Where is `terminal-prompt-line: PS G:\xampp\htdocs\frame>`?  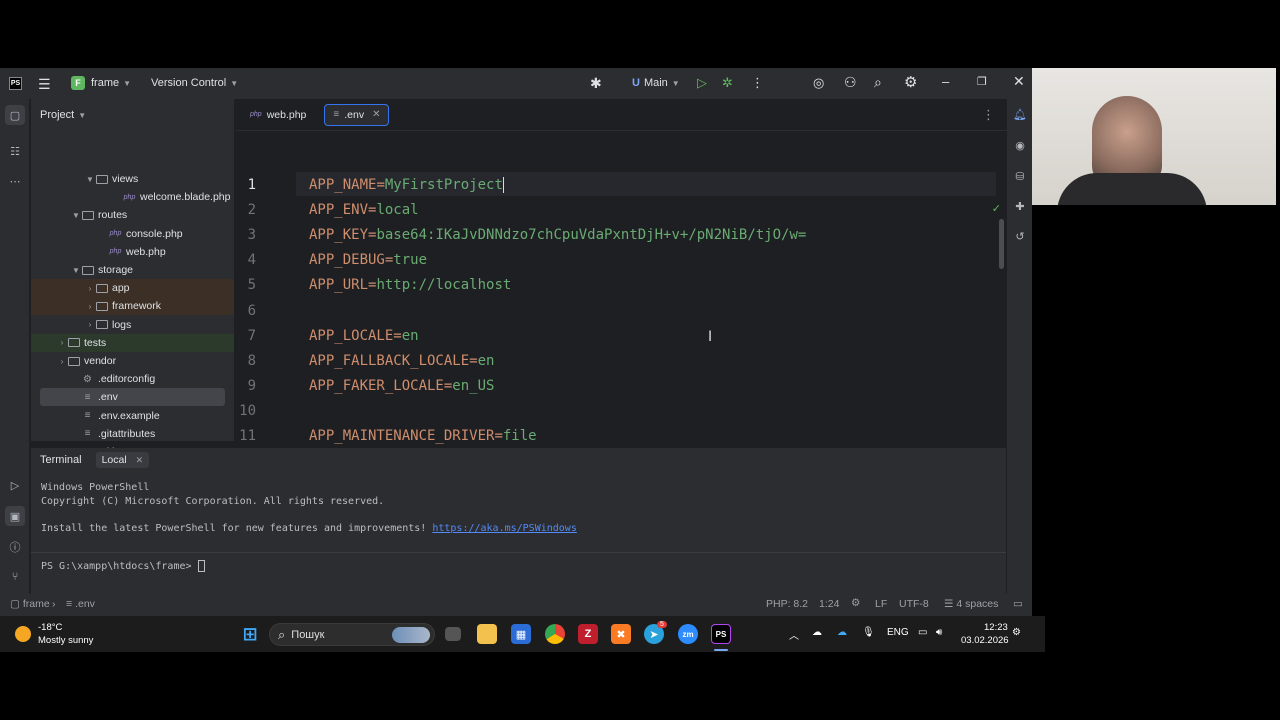 terminal-prompt-line: PS G:\xampp\htdocs\frame> is located at coordinates (123, 566).